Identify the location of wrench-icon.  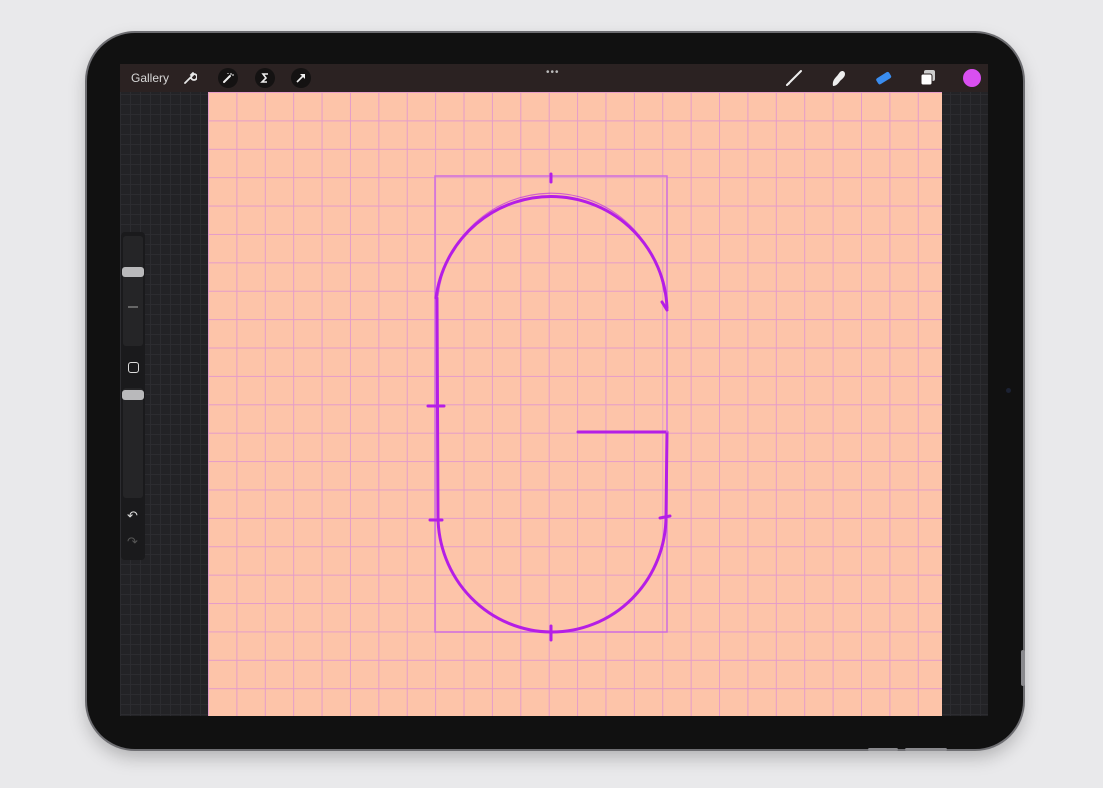
(190, 78).